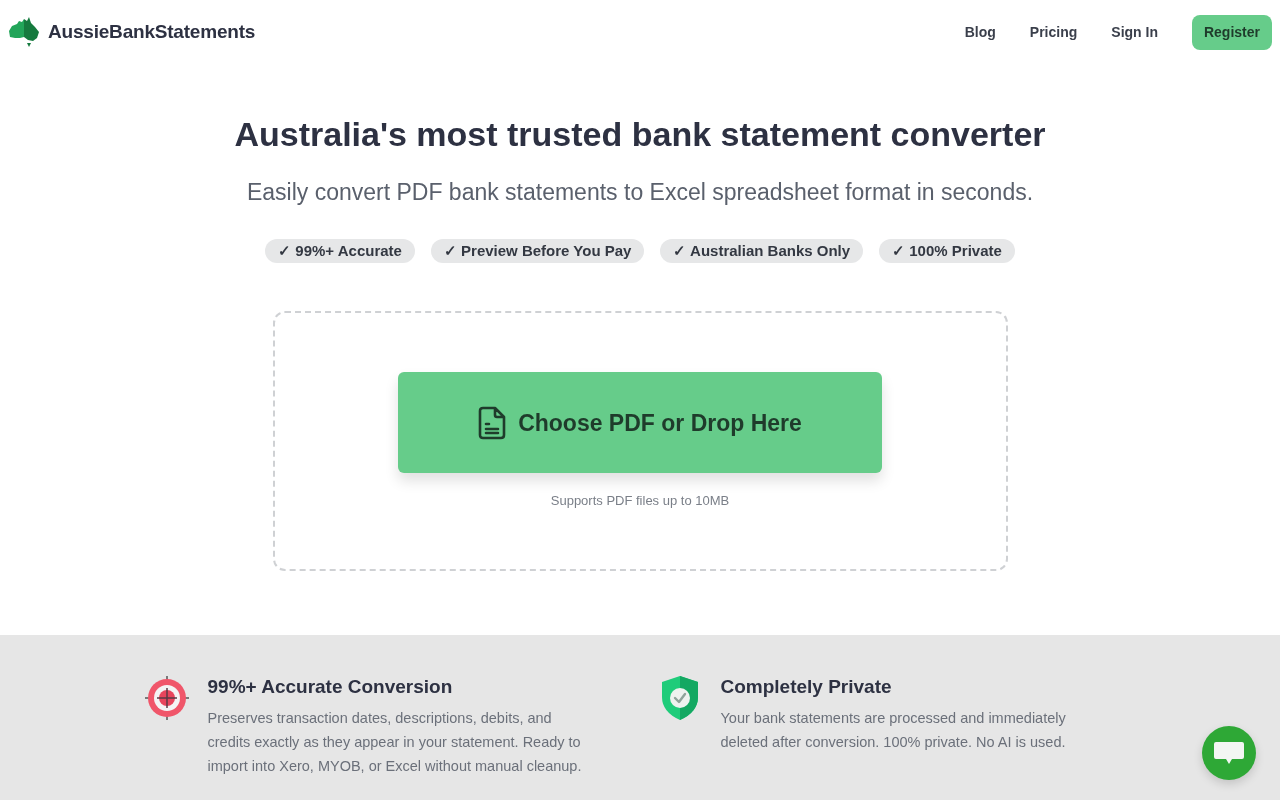 This screenshot has height=800, width=1280. What do you see at coordinates (947, 251) in the screenshot?
I see `feature-badge: ✓ 100% Private` at bounding box center [947, 251].